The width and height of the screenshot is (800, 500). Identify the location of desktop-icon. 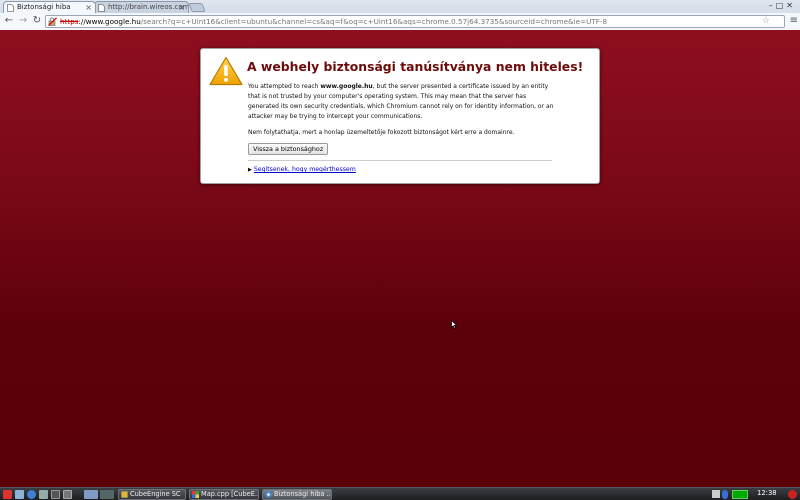
(55, 494).